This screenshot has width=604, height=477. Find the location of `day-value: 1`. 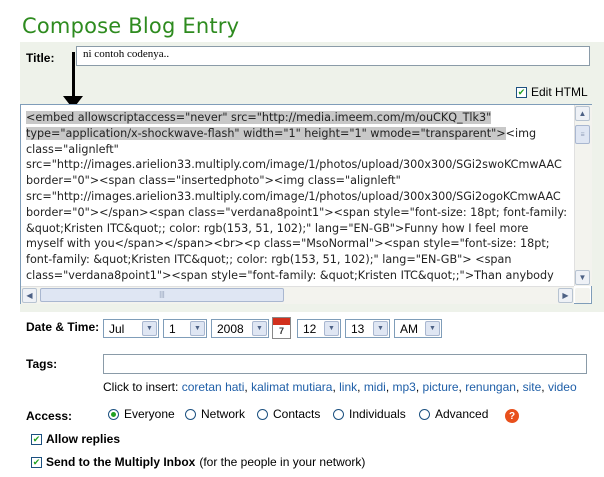

day-value: 1 is located at coordinates (172, 328).